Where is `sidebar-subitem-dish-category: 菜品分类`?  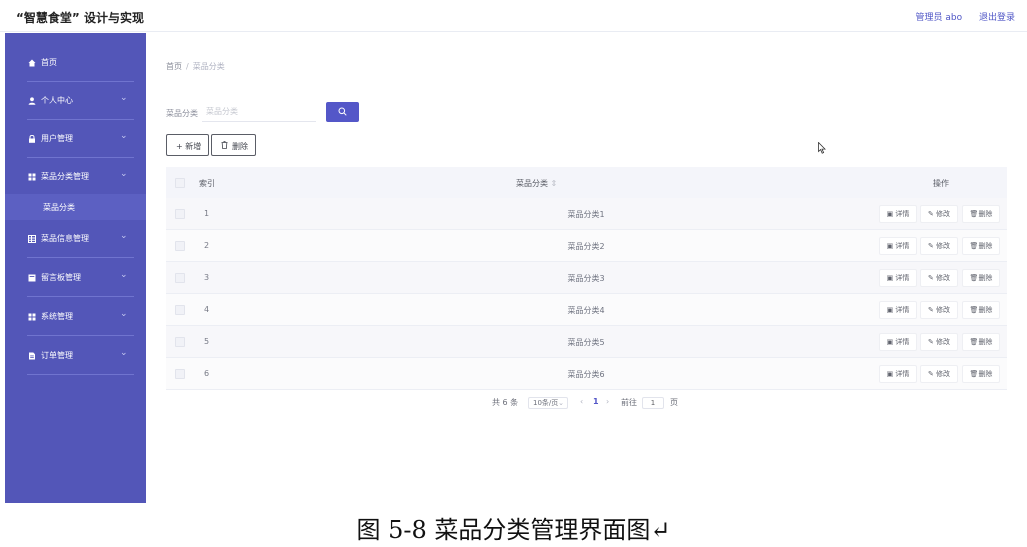
sidebar-subitem-dish-category: 菜品分类 is located at coordinates (75, 207).